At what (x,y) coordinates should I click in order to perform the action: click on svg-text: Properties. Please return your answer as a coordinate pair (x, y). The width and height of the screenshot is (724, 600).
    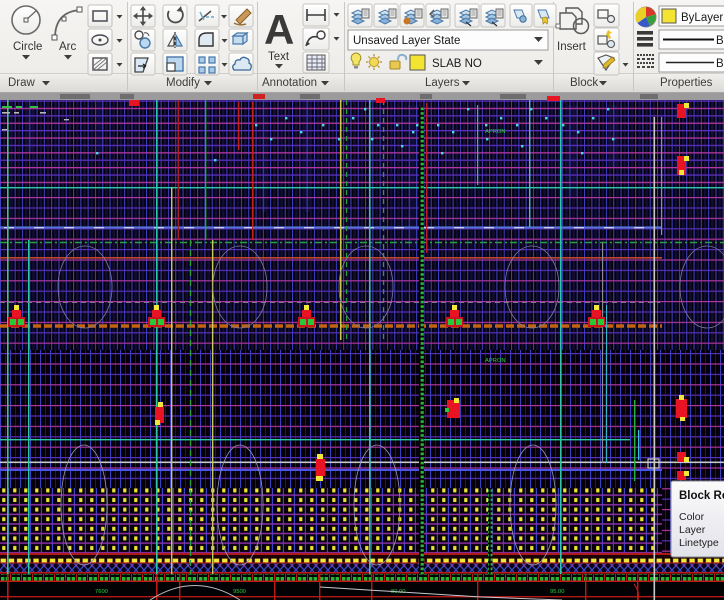
    Looking at the image, I should click on (686, 83).